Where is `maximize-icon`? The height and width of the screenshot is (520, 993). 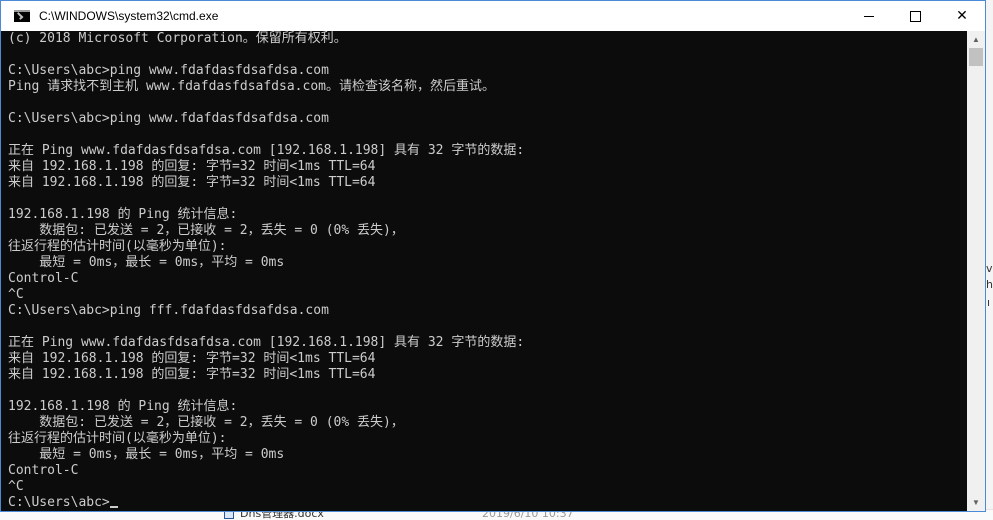
maximize-icon is located at coordinates (915, 16).